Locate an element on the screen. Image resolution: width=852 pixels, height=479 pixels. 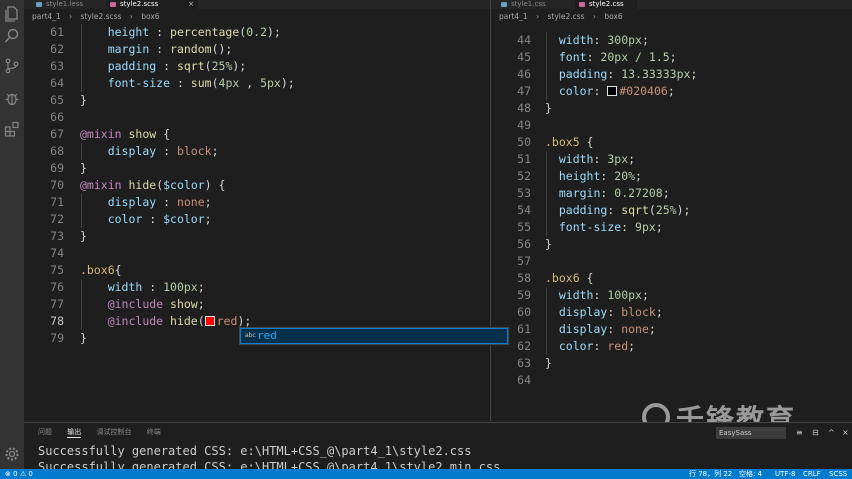
extensions-icon is located at coordinates (12, 129).